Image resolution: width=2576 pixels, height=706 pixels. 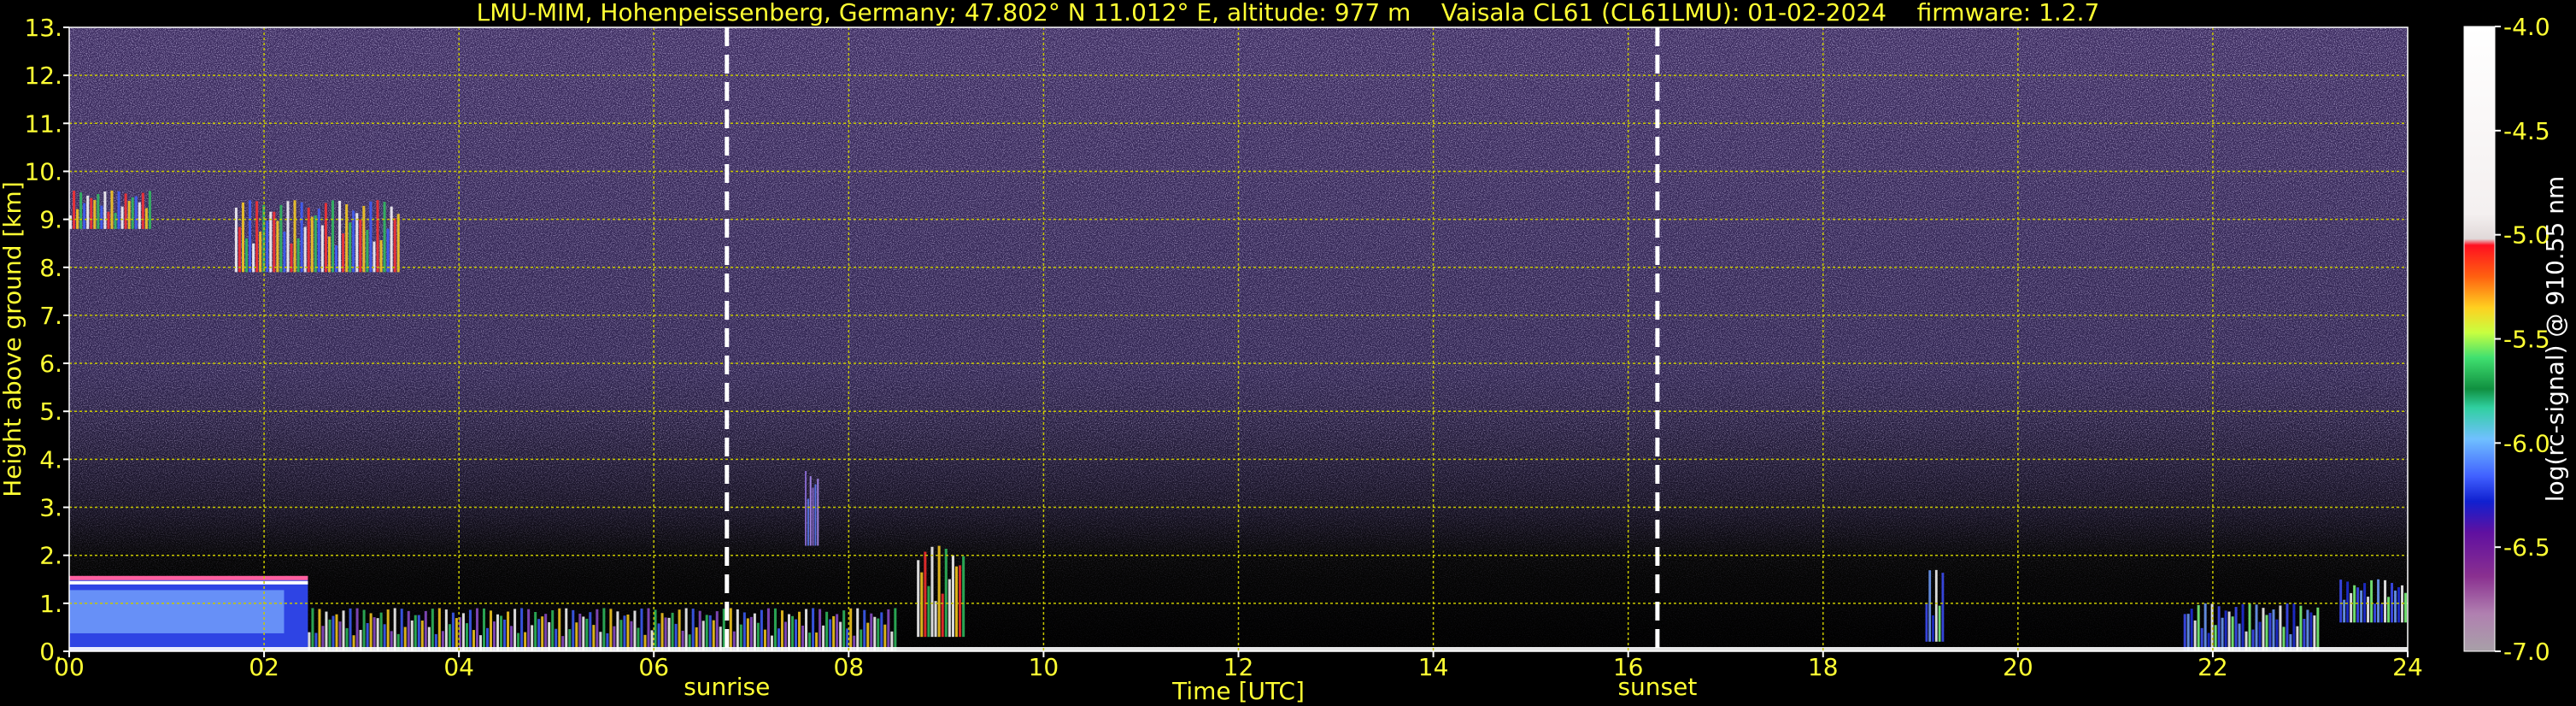 What do you see at coordinates (43, 76) in the screenshot?
I see `y-tick-label: 12.` at bounding box center [43, 76].